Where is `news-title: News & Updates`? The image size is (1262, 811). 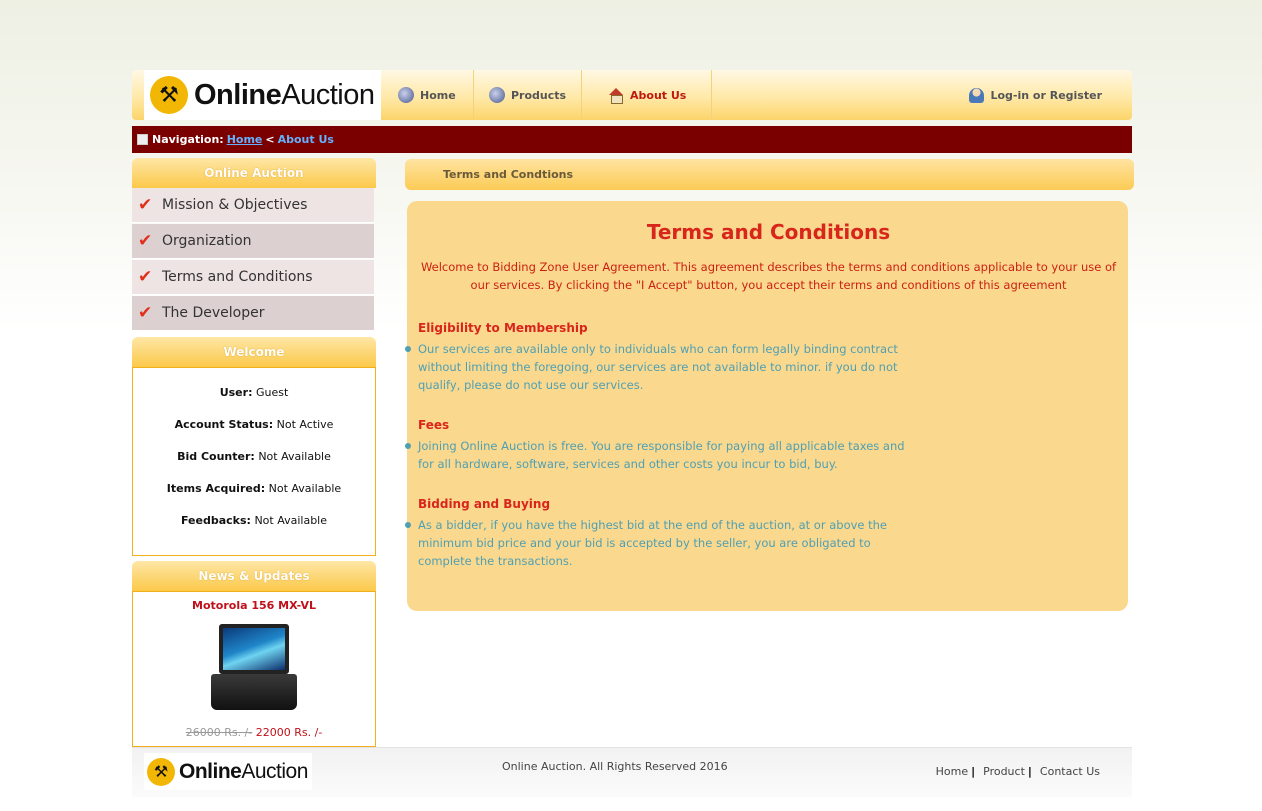
news-title: News & Updates is located at coordinates (254, 576).